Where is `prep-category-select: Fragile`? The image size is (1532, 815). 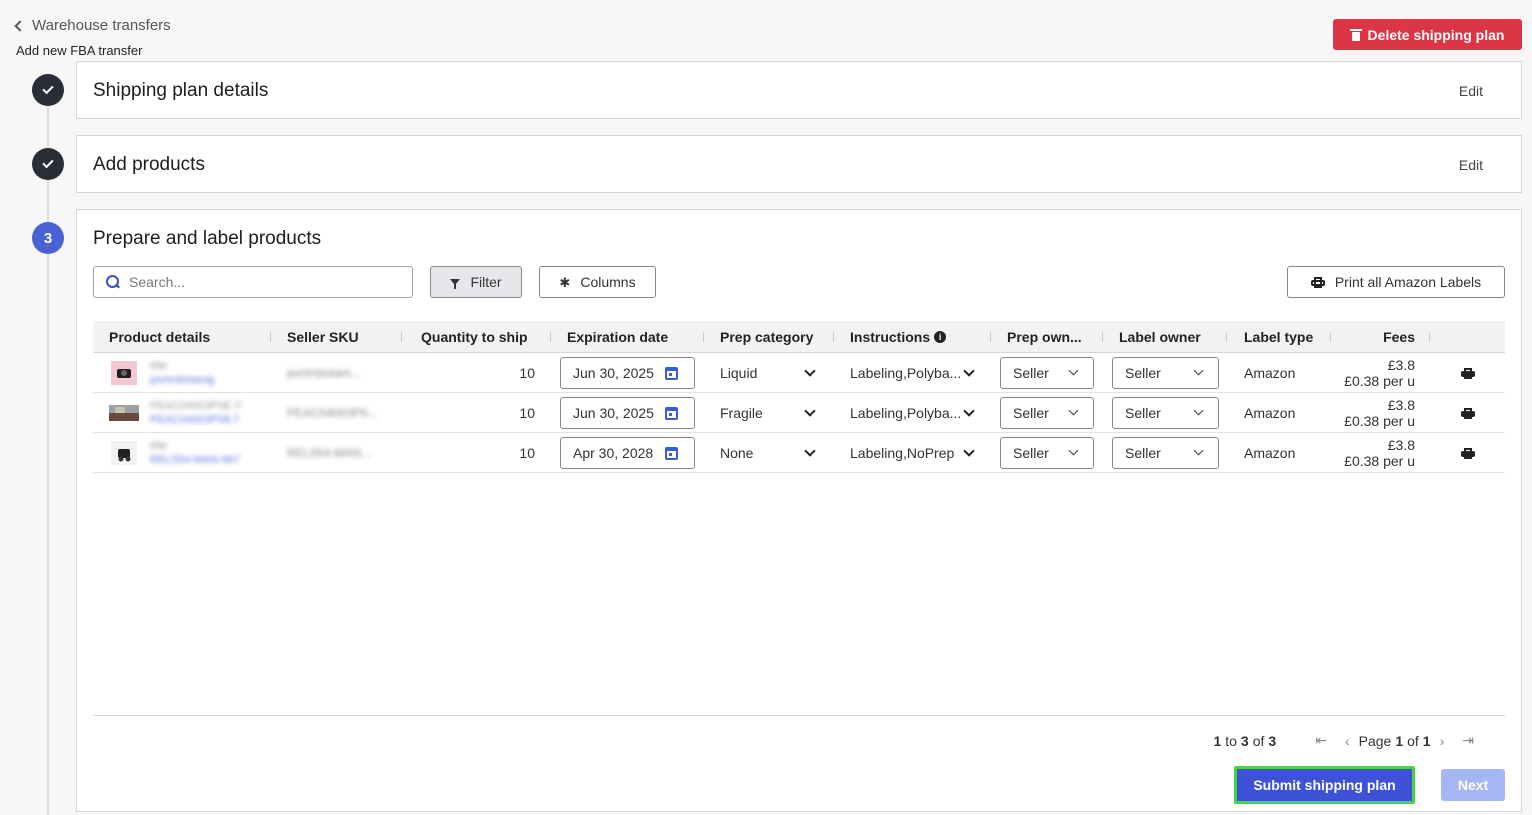 prep-category-select: Fragile is located at coordinates (770, 413).